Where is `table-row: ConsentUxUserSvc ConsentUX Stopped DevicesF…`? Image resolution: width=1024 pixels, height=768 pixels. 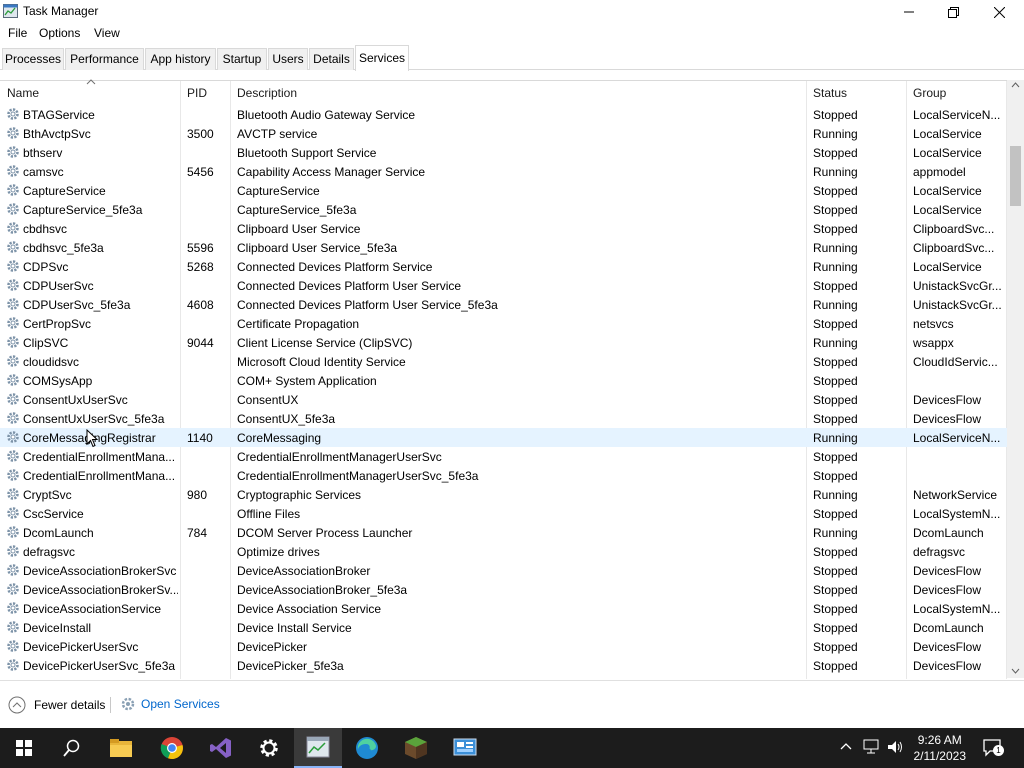
table-row: ConsentUxUserSvc ConsentUX Stopped DevicesF… is located at coordinates (504, 399).